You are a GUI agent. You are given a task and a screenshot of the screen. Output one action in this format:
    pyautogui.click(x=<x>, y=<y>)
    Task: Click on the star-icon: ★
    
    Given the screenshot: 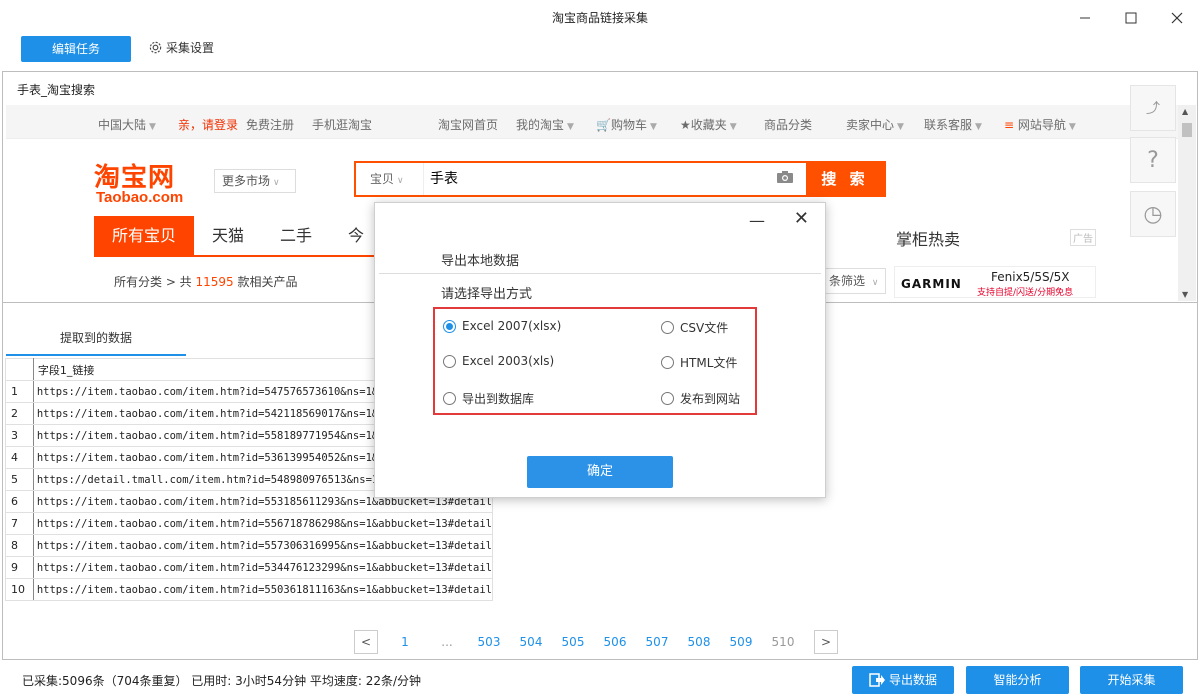 What is the action you would take?
    pyautogui.click(x=685, y=125)
    